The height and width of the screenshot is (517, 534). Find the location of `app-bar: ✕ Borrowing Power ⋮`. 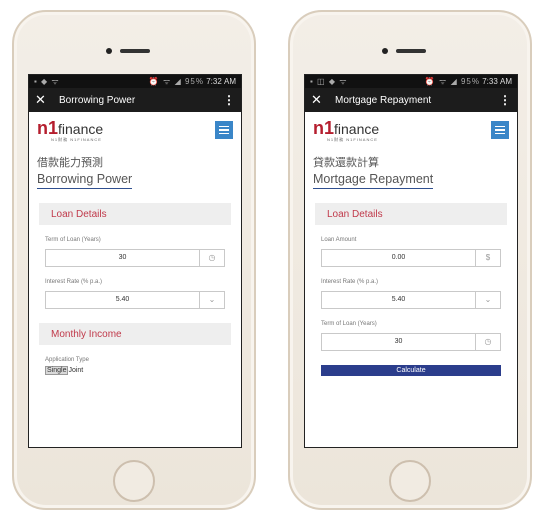

app-bar: ✕ Borrowing Power ⋮ is located at coordinates (135, 100).